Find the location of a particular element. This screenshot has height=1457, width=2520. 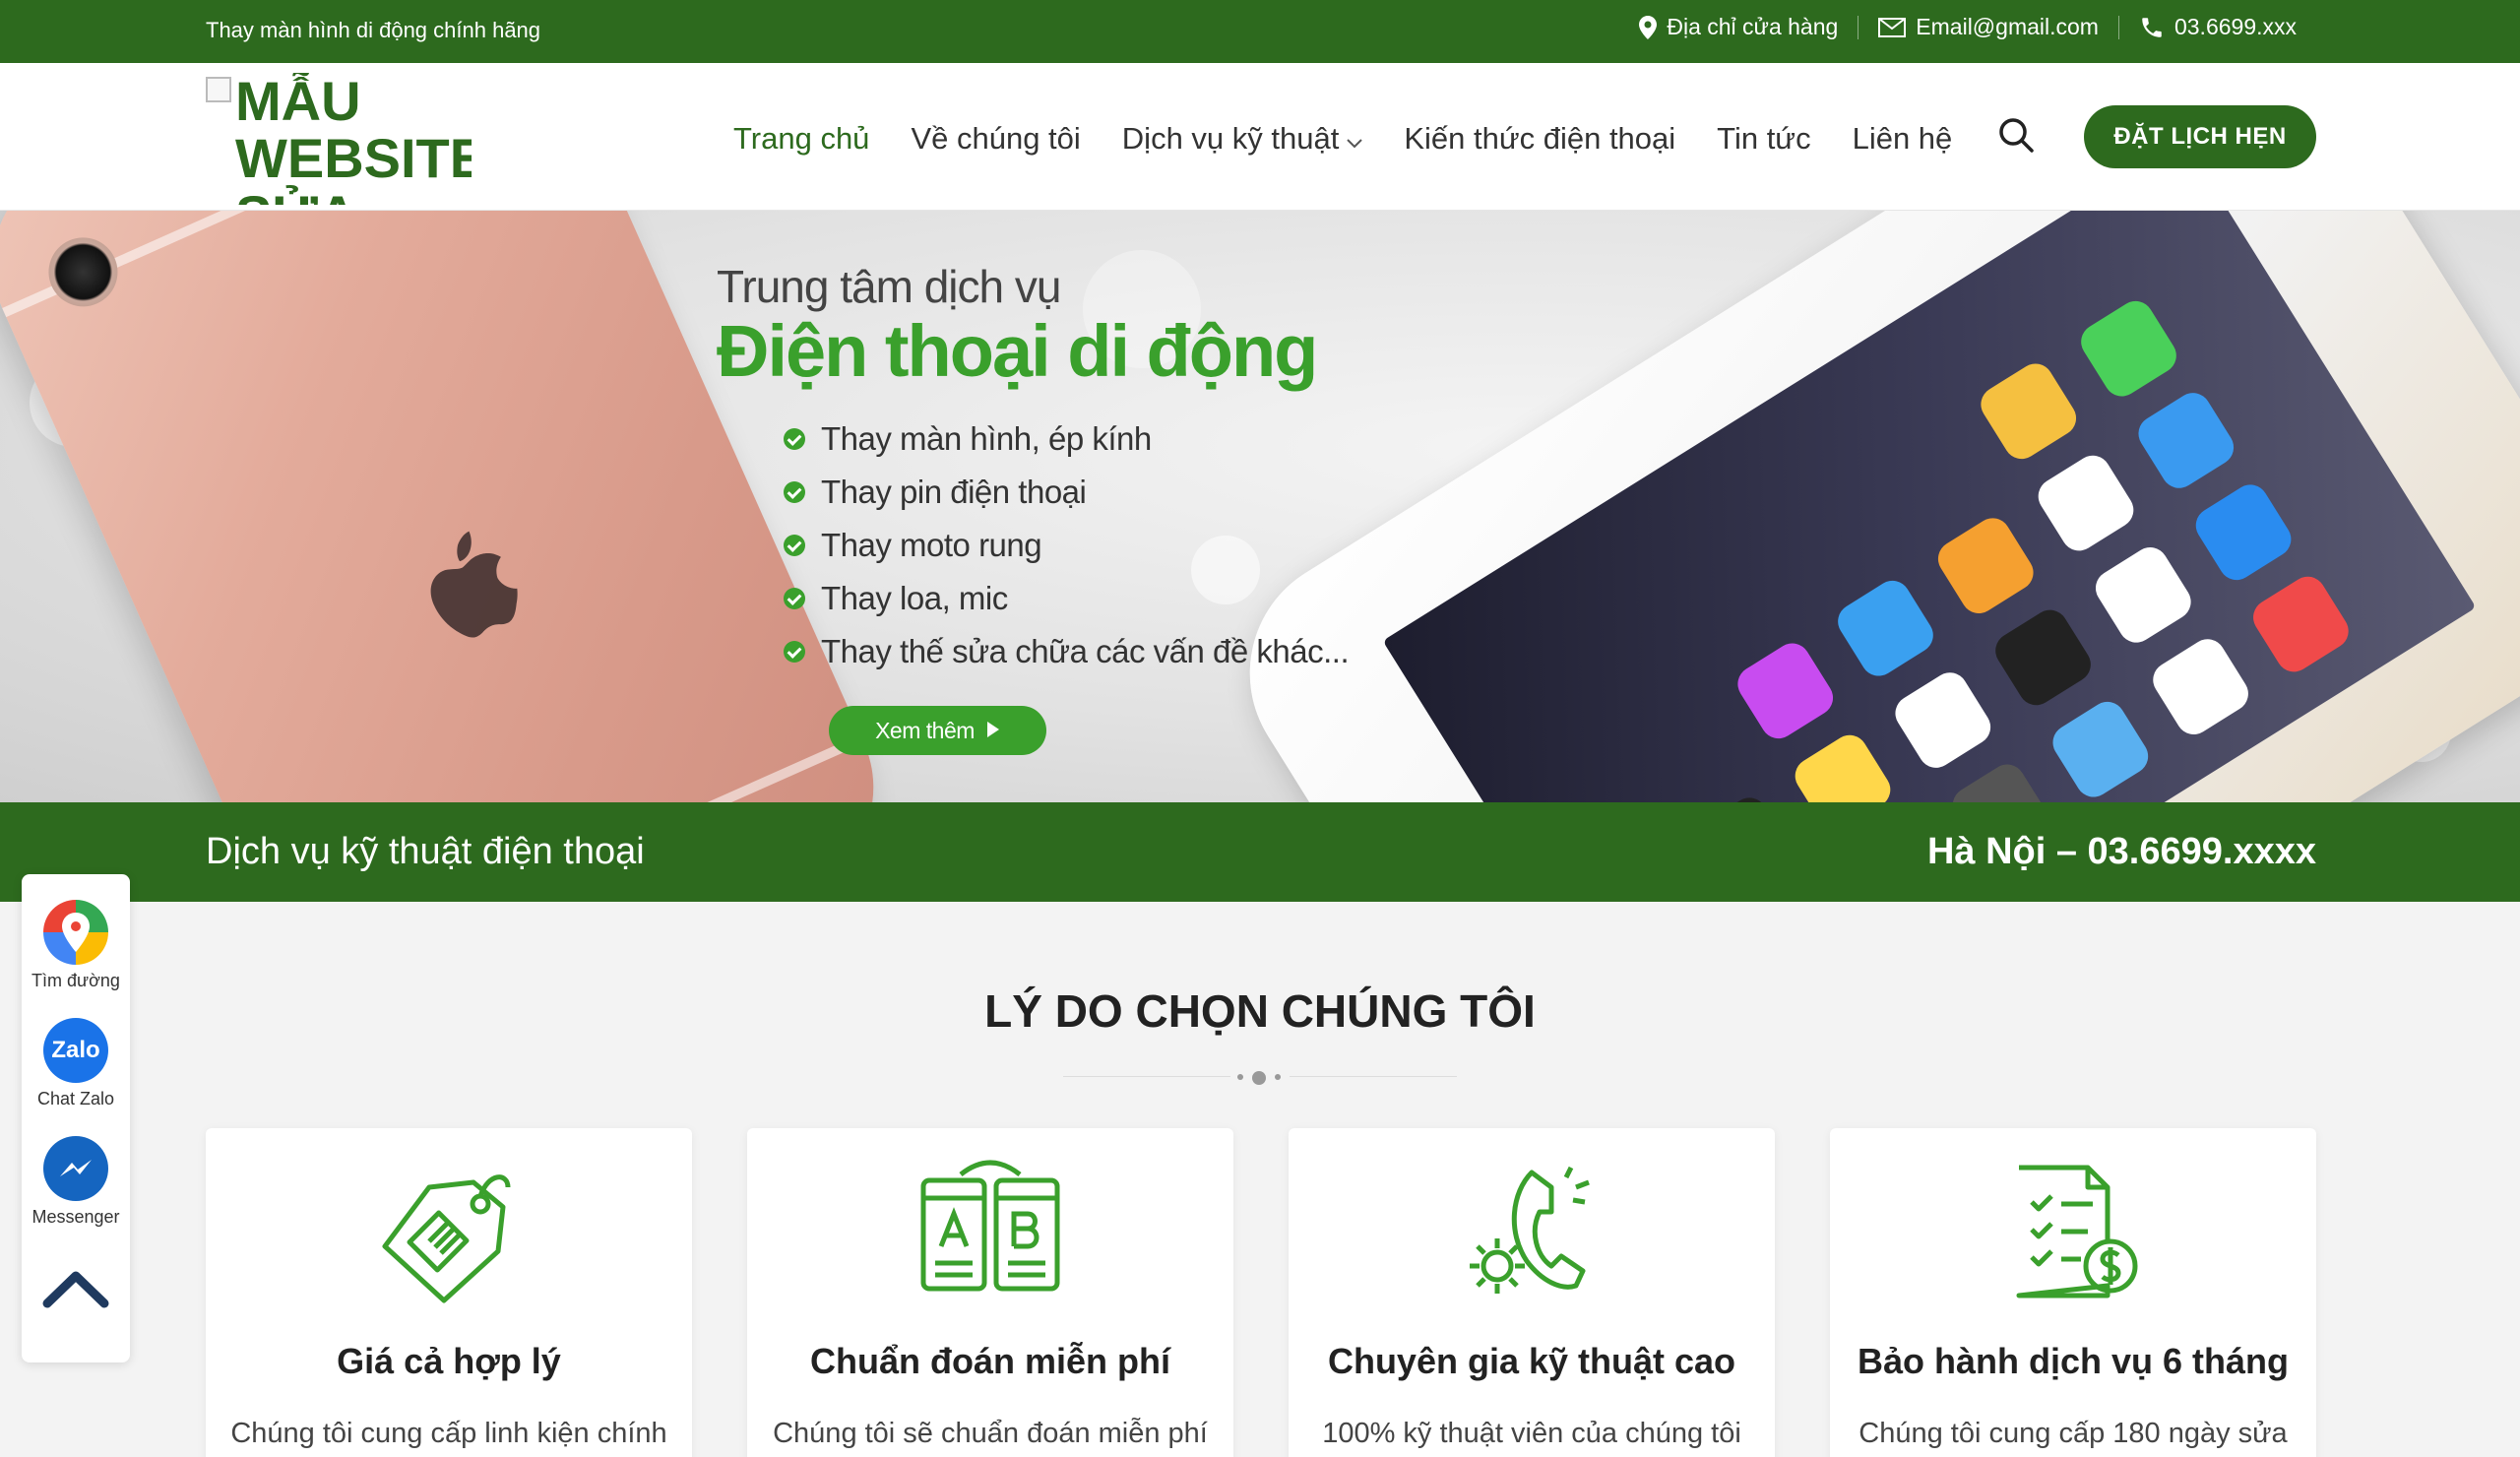

search-button is located at coordinates (2016, 138).